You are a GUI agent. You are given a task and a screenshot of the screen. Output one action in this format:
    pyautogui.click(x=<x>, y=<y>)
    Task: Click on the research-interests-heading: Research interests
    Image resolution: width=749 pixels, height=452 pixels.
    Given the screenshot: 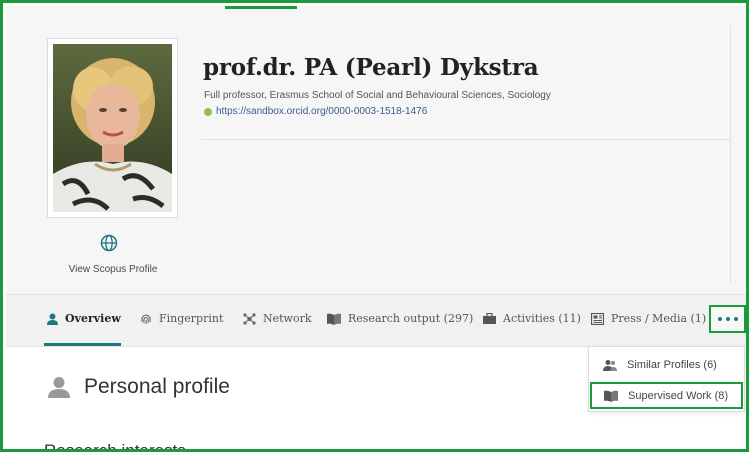 What is the action you would take?
    pyautogui.click(x=115, y=446)
    